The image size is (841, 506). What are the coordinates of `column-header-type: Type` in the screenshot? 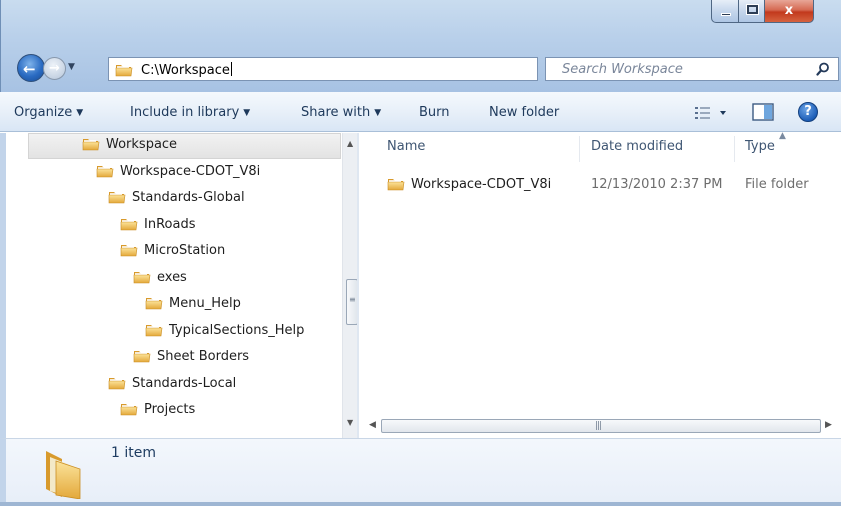 It's located at (760, 146).